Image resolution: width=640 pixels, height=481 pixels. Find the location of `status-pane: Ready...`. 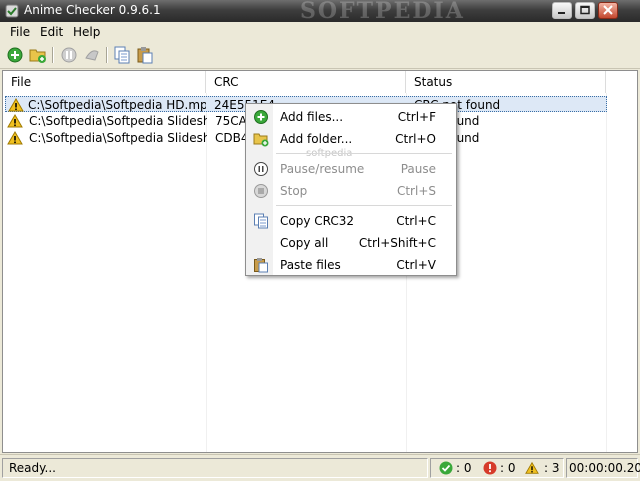

status-pane: Ready... is located at coordinates (215, 468).